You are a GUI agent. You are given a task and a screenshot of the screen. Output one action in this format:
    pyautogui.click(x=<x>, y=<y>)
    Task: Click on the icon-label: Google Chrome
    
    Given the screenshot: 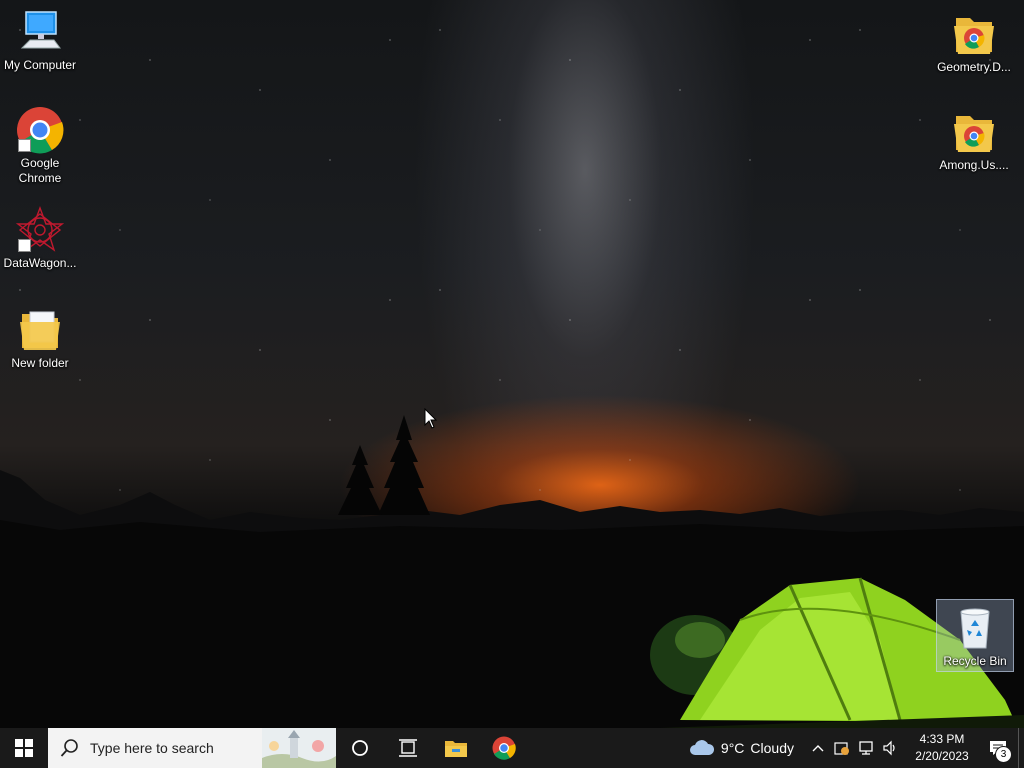 What is the action you would take?
    pyautogui.click(x=40, y=170)
    